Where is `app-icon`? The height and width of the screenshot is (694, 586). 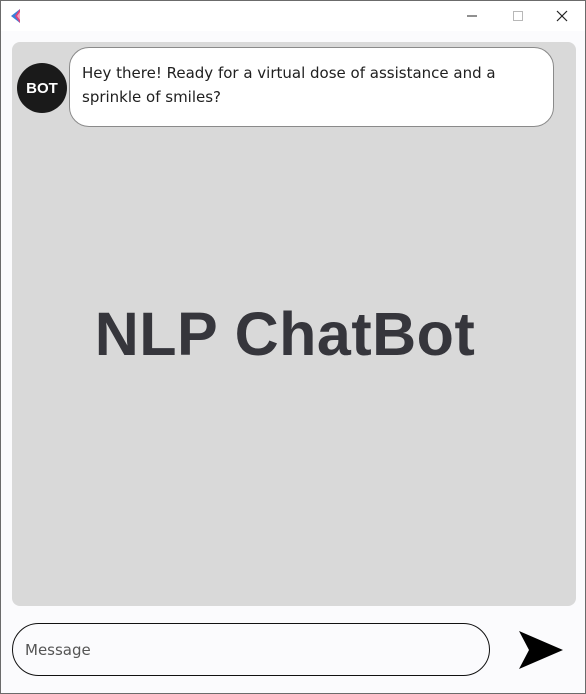
app-icon is located at coordinates (17, 16).